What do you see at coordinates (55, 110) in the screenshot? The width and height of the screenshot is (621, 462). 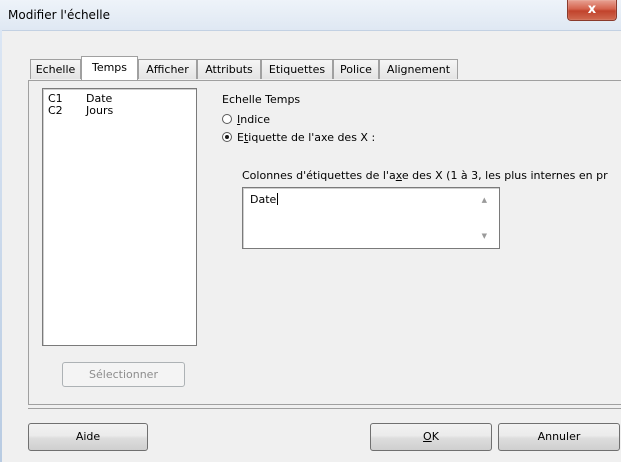 I see `variable-code: C2` at bounding box center [55, 110].